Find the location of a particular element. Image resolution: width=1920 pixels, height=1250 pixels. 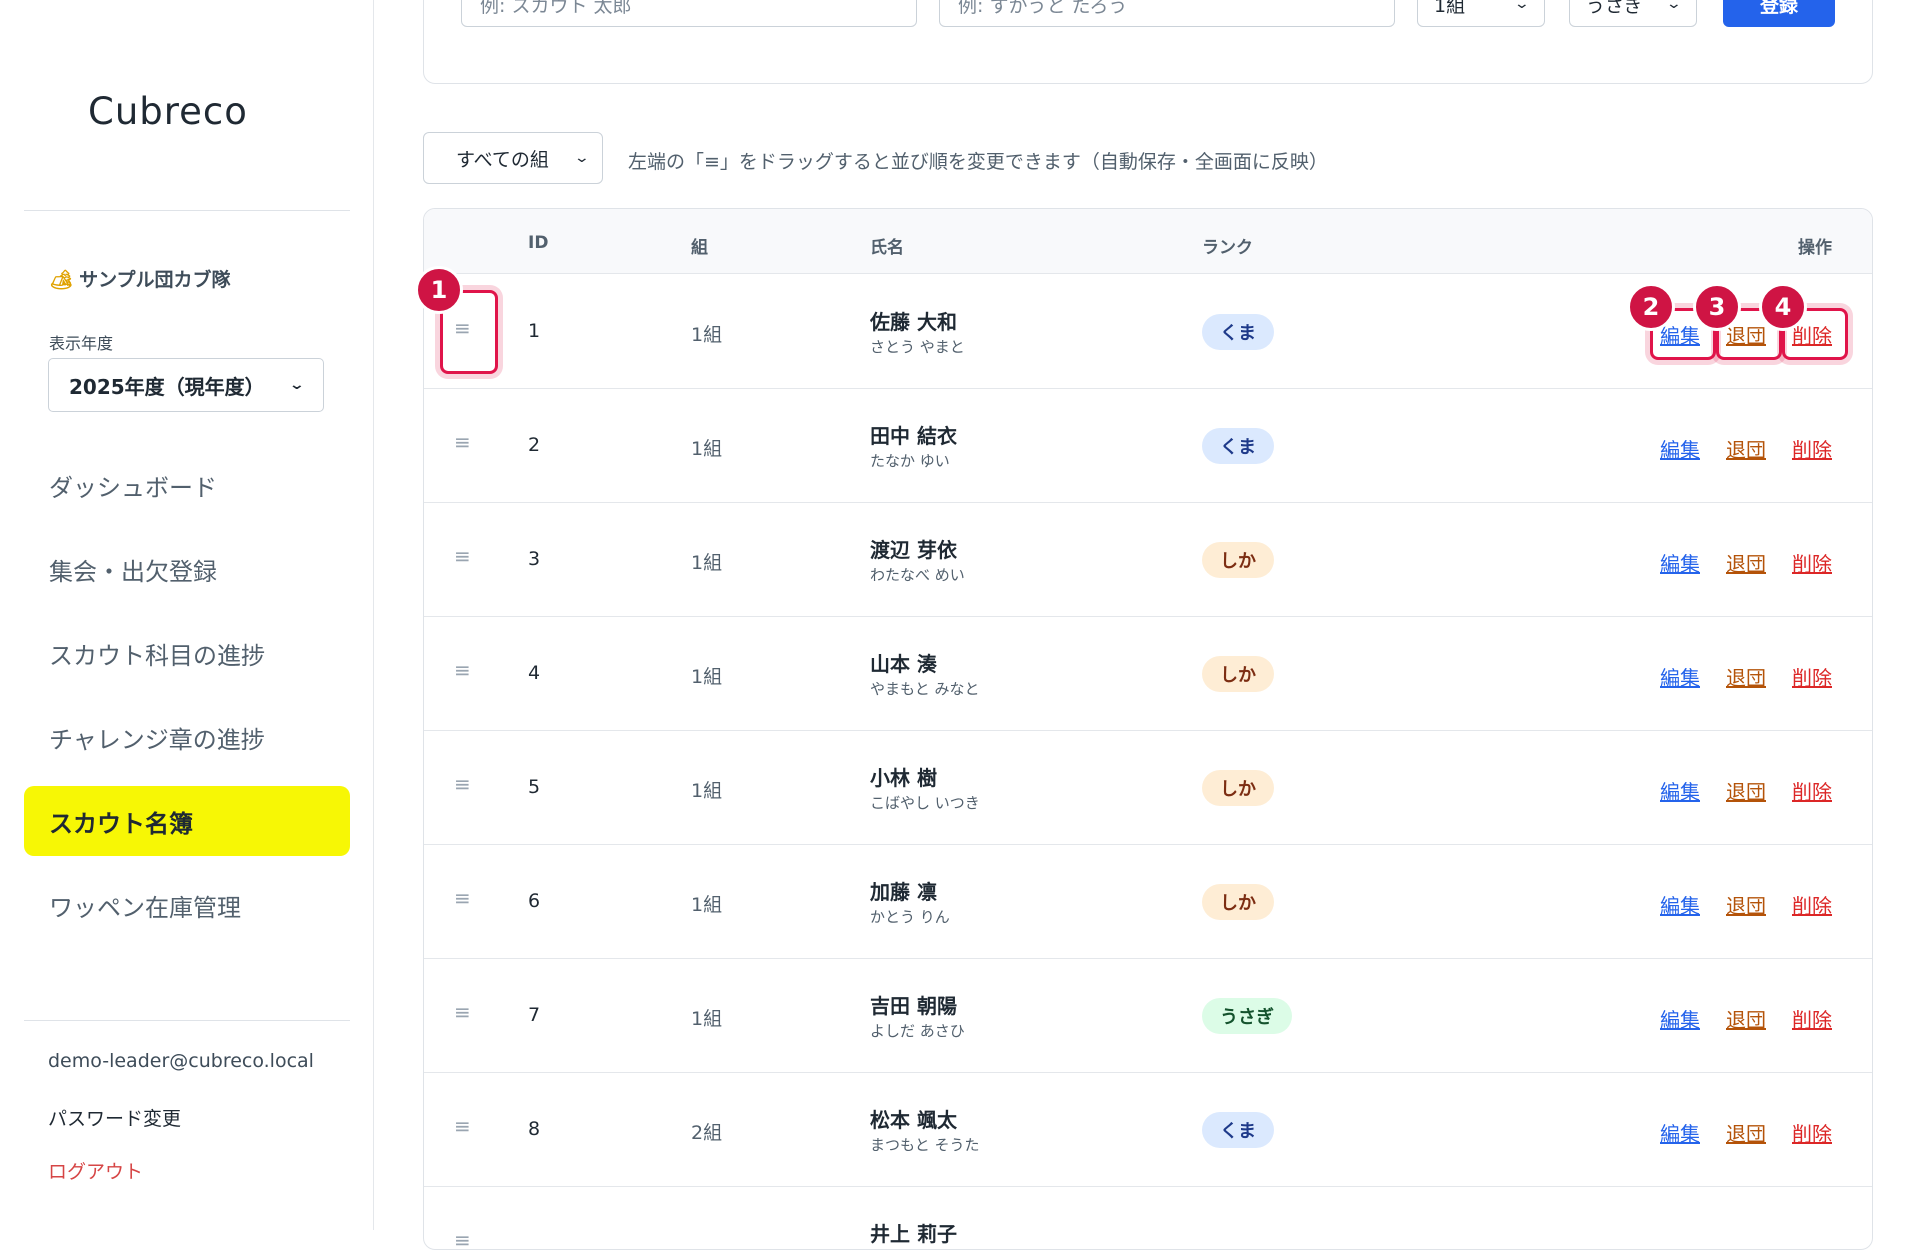

nav-item-patch-inventory: ワッペン在庫管理 is located at coordinates (187, 905).